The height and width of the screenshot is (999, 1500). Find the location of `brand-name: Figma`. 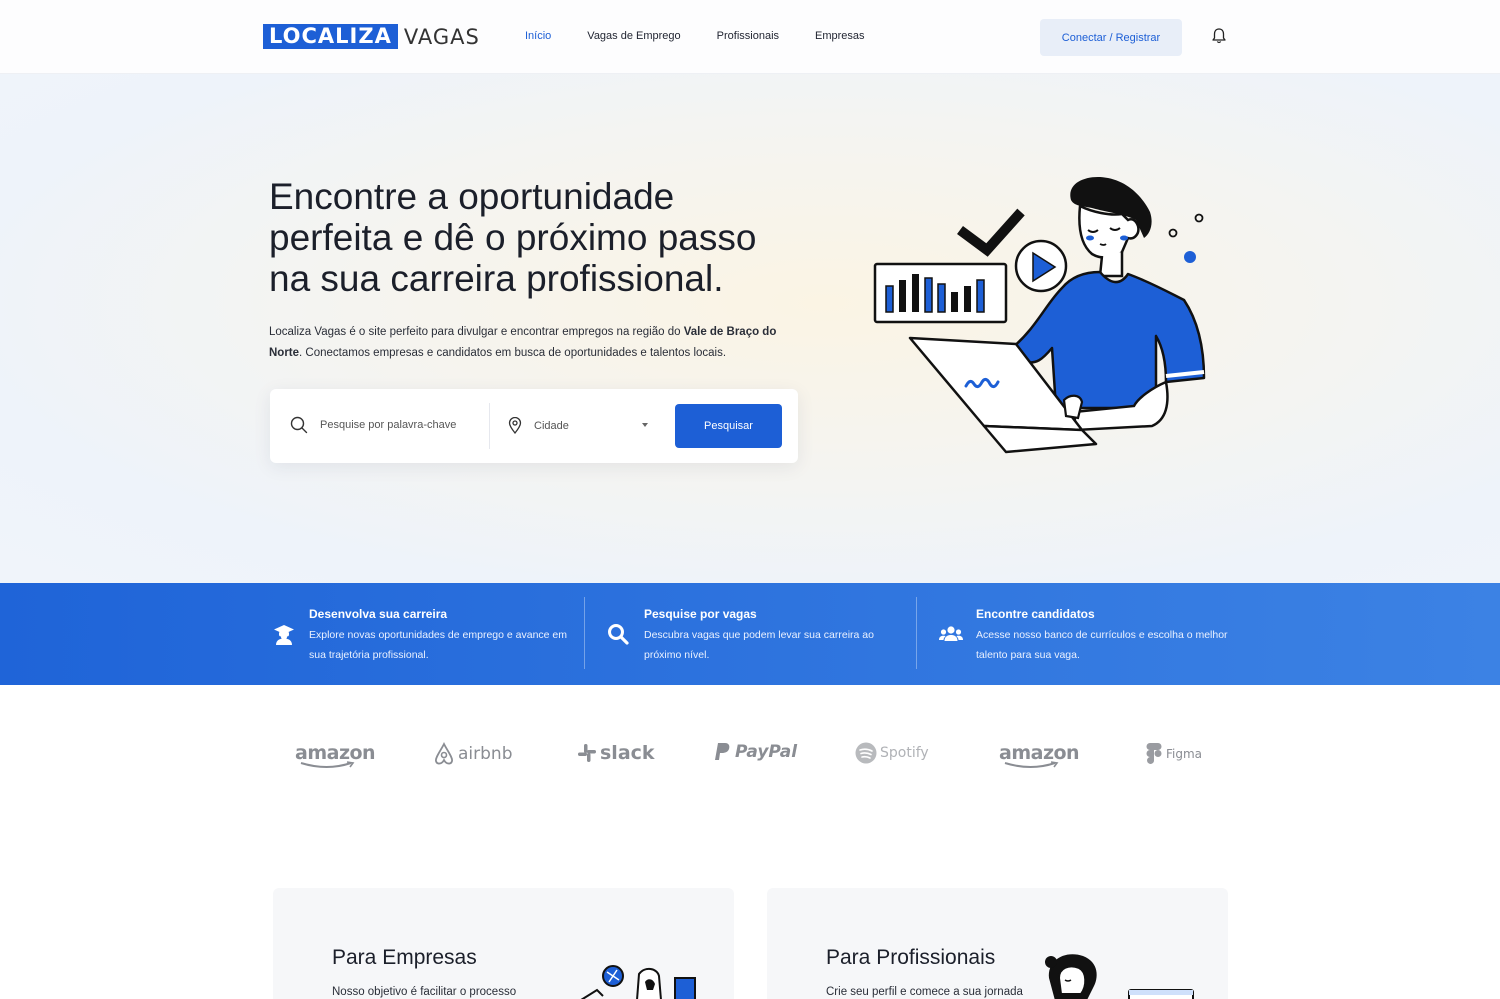

brand-name: Figma is located at coordinates (1184, 754).